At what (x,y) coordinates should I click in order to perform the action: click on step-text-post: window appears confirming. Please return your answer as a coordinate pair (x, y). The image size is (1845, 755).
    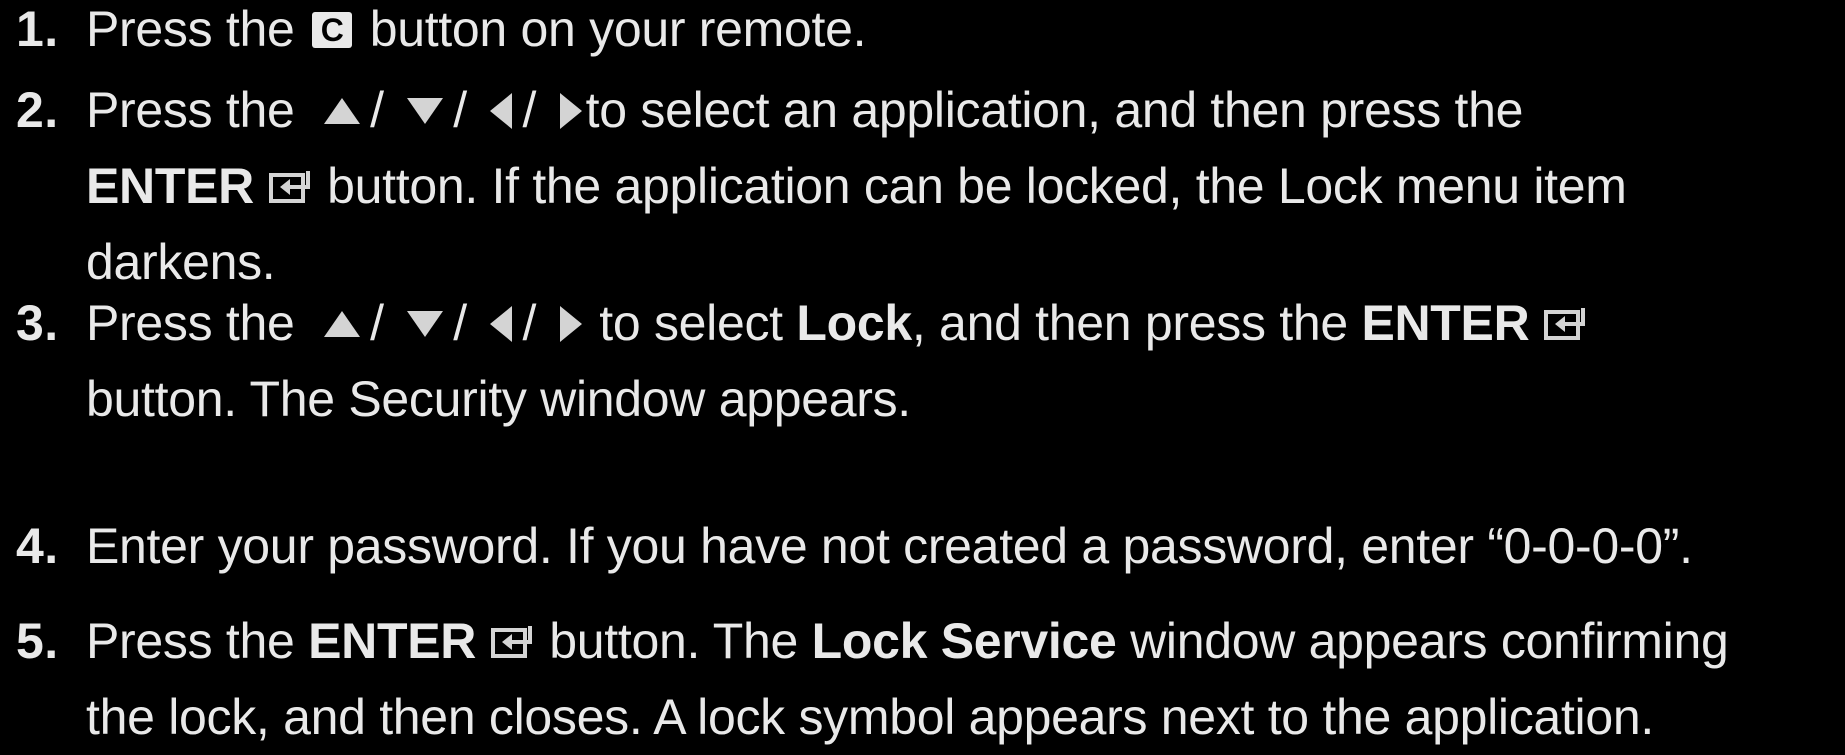
    Looking at the image, I should click on (1422, 641).